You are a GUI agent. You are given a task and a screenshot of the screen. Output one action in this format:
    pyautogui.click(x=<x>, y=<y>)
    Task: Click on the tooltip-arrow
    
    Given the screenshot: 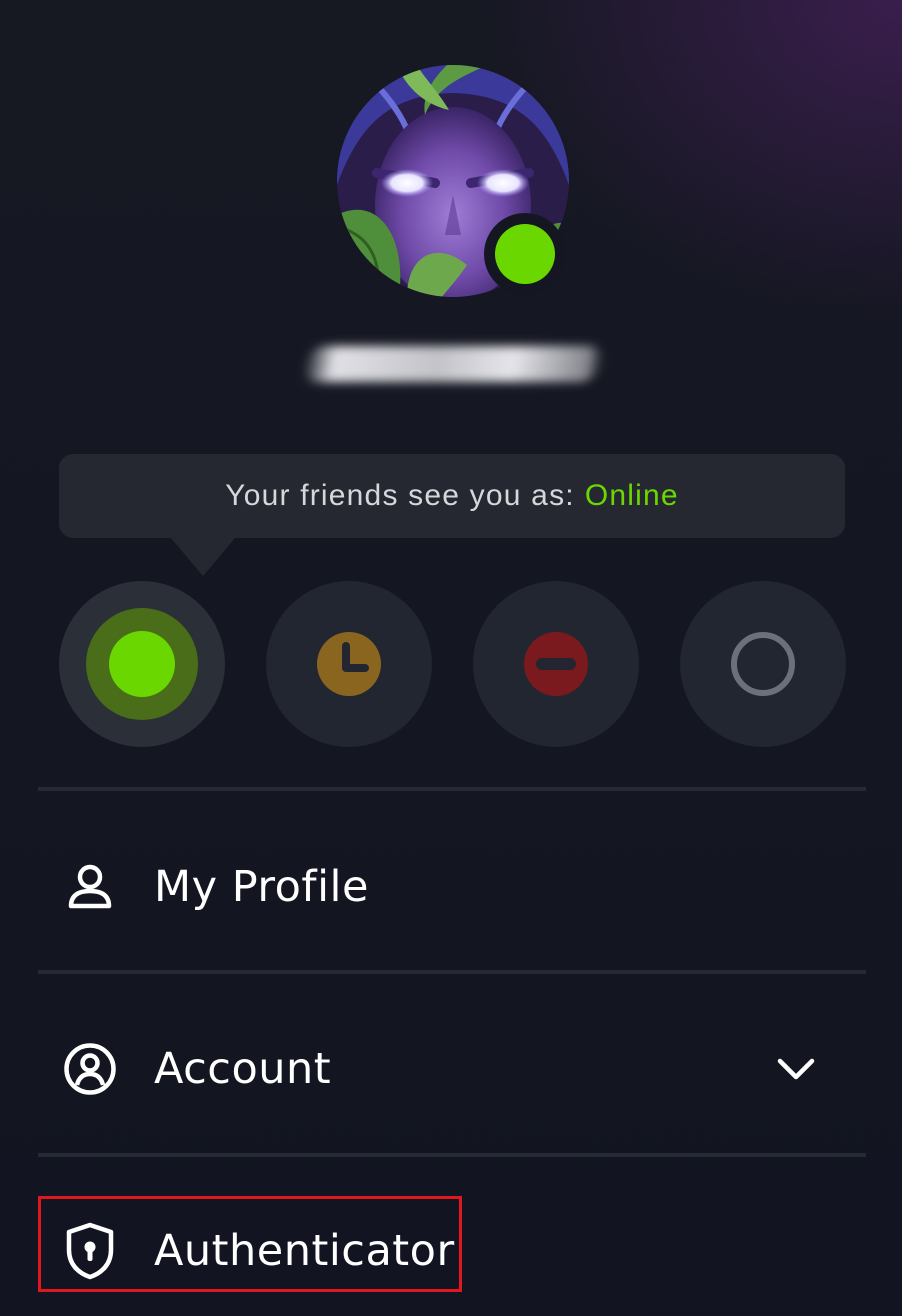 What is the action you would take?
    pyautogui.click(x=203, y=557)
    